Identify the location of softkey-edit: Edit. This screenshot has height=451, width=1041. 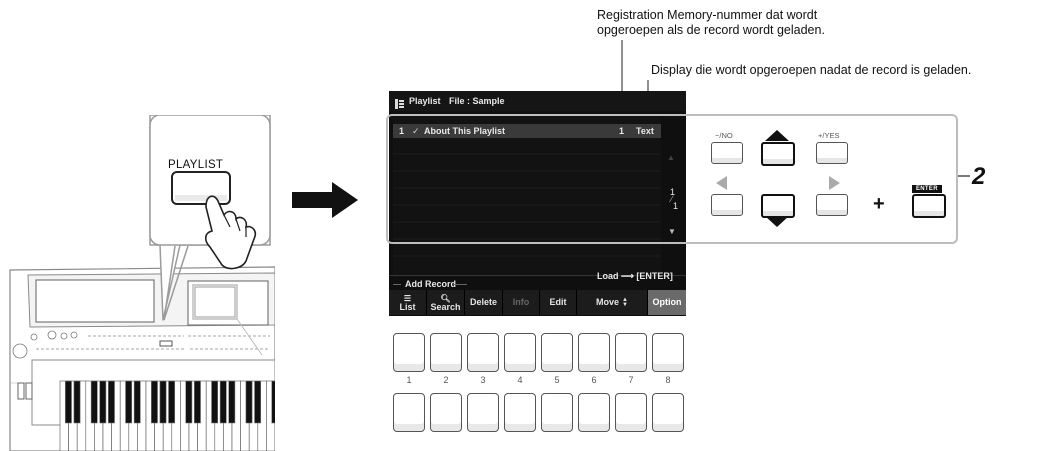
(558, 302).